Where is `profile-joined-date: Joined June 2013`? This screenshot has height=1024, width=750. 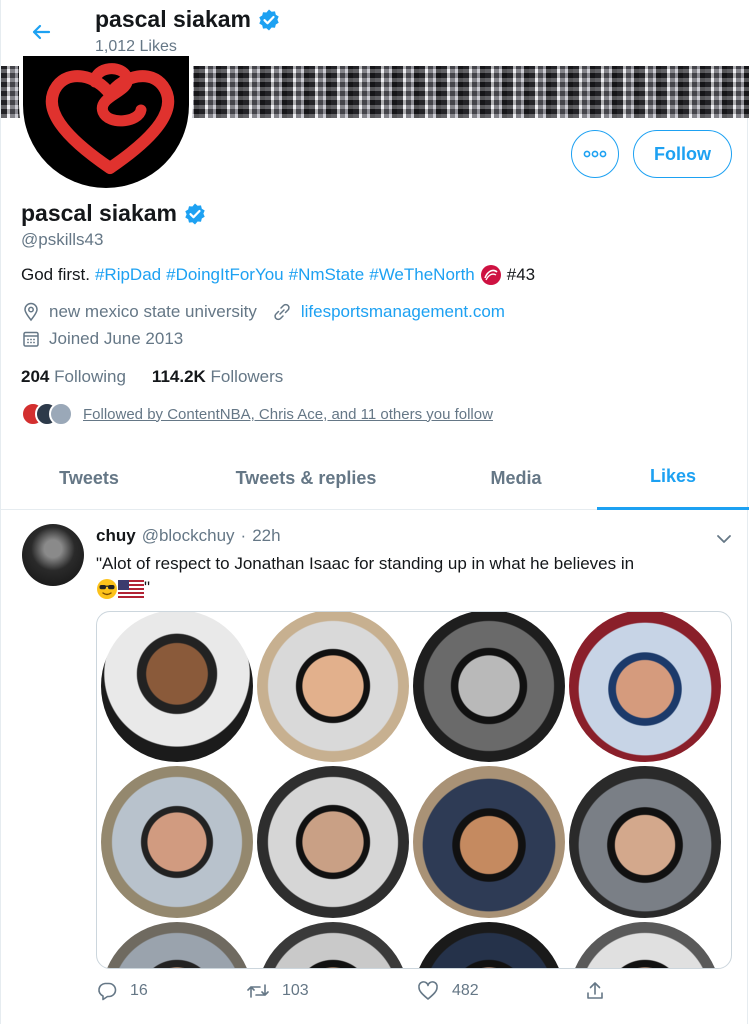 profile-joined-date: Joined June 2013 is located at coordinates (116, 338).